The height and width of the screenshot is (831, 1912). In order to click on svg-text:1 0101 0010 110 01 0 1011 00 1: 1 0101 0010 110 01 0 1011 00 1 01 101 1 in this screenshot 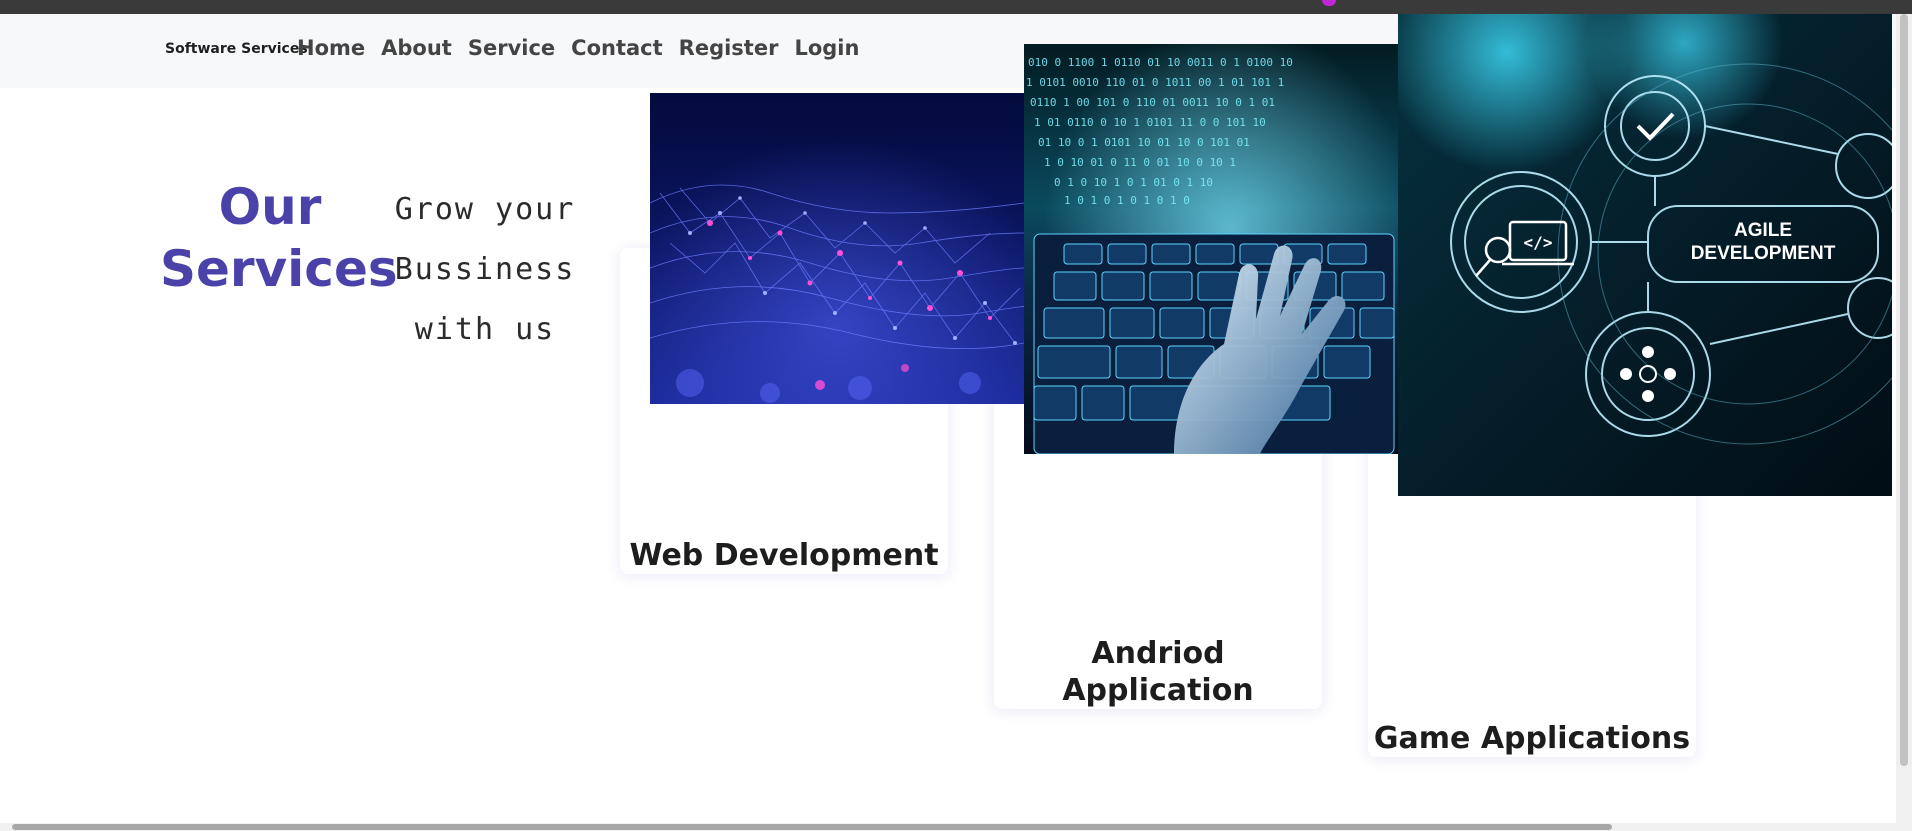, I will do `click(1155, 82)`.